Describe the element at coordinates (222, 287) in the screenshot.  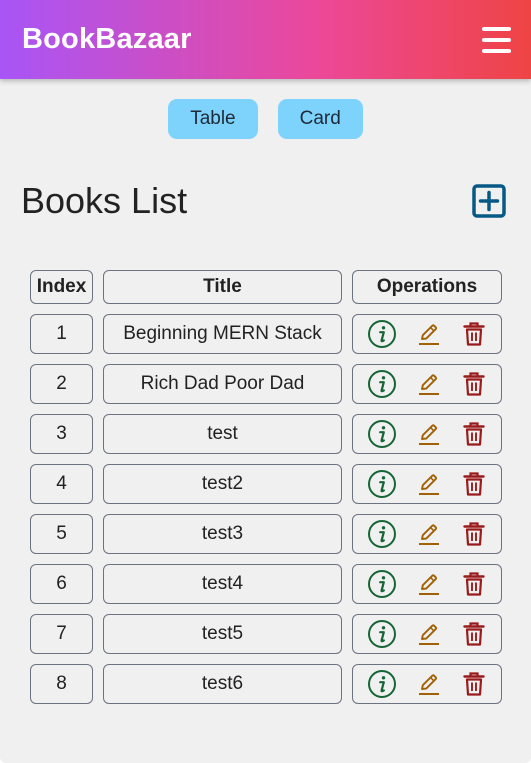
I see `header-title: Title` at that location.